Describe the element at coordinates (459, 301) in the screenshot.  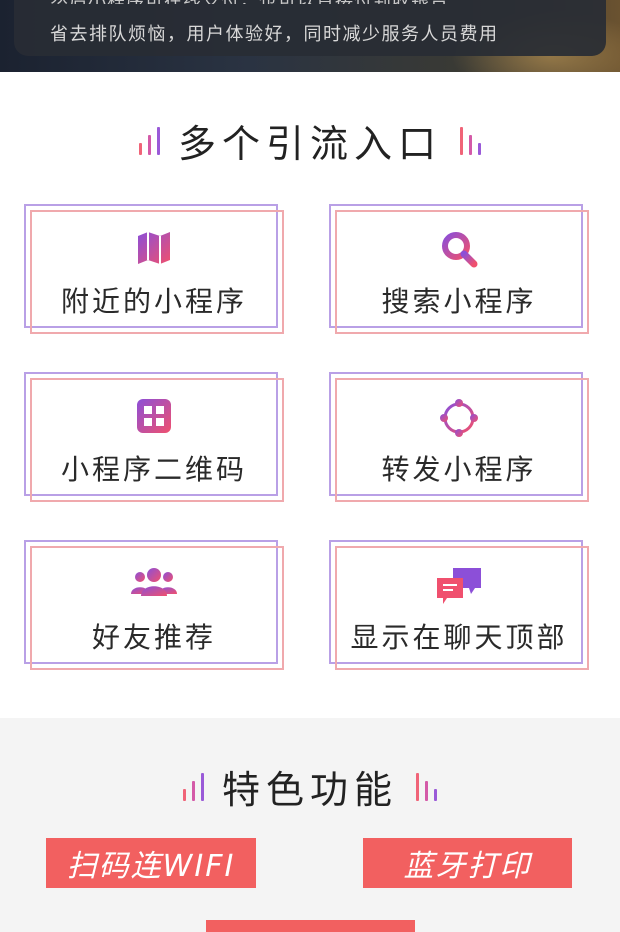
I see `entry-label: 搜索小程序` at that location.